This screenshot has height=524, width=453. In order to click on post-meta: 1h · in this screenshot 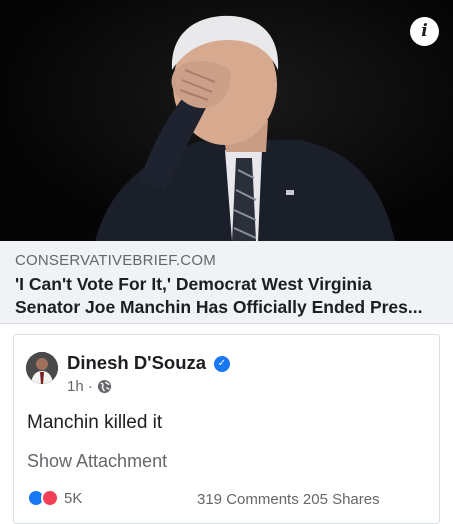, I will do `click(89, 386)`.